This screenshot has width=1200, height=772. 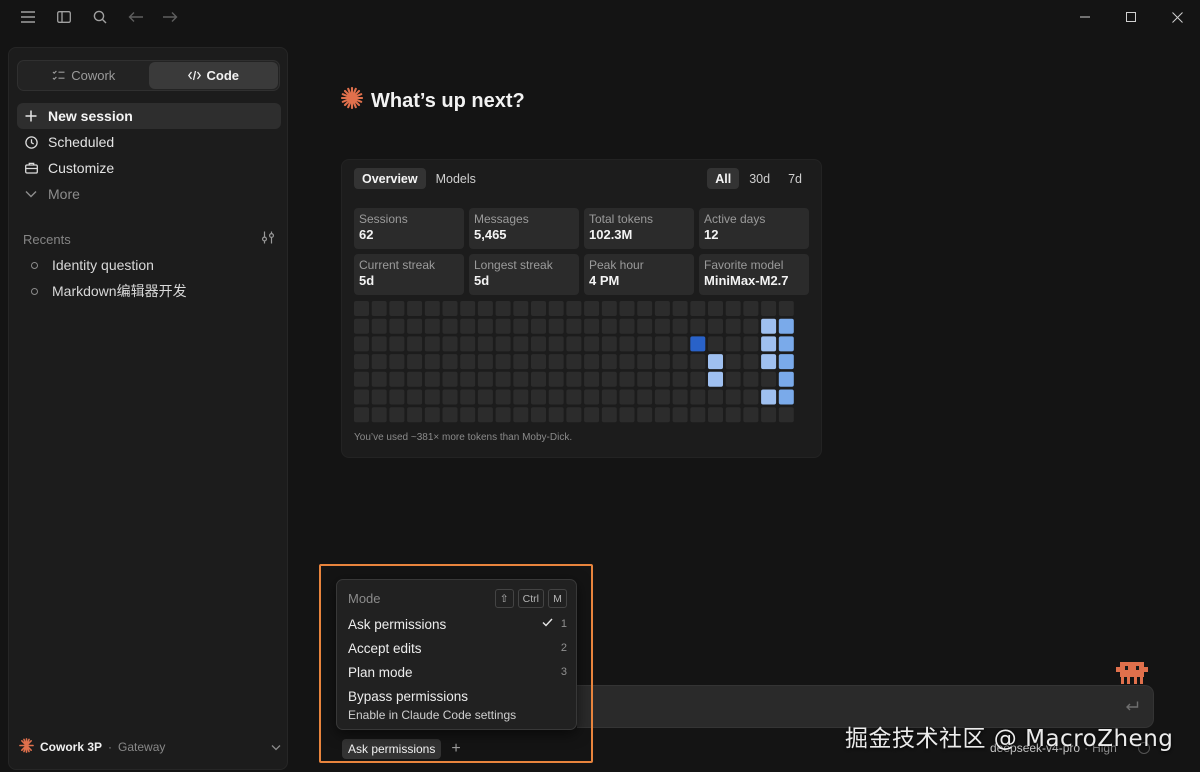 I want to click on menu-item-label: Plan mode, so click(x=380, y=672).